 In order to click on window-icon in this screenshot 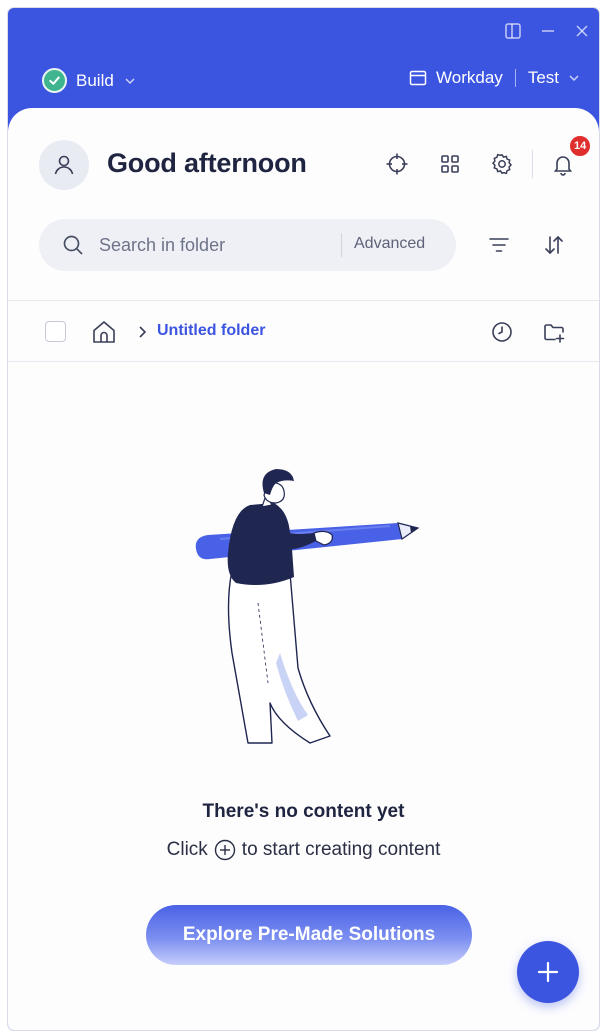, I will do `click(418, 78)`.